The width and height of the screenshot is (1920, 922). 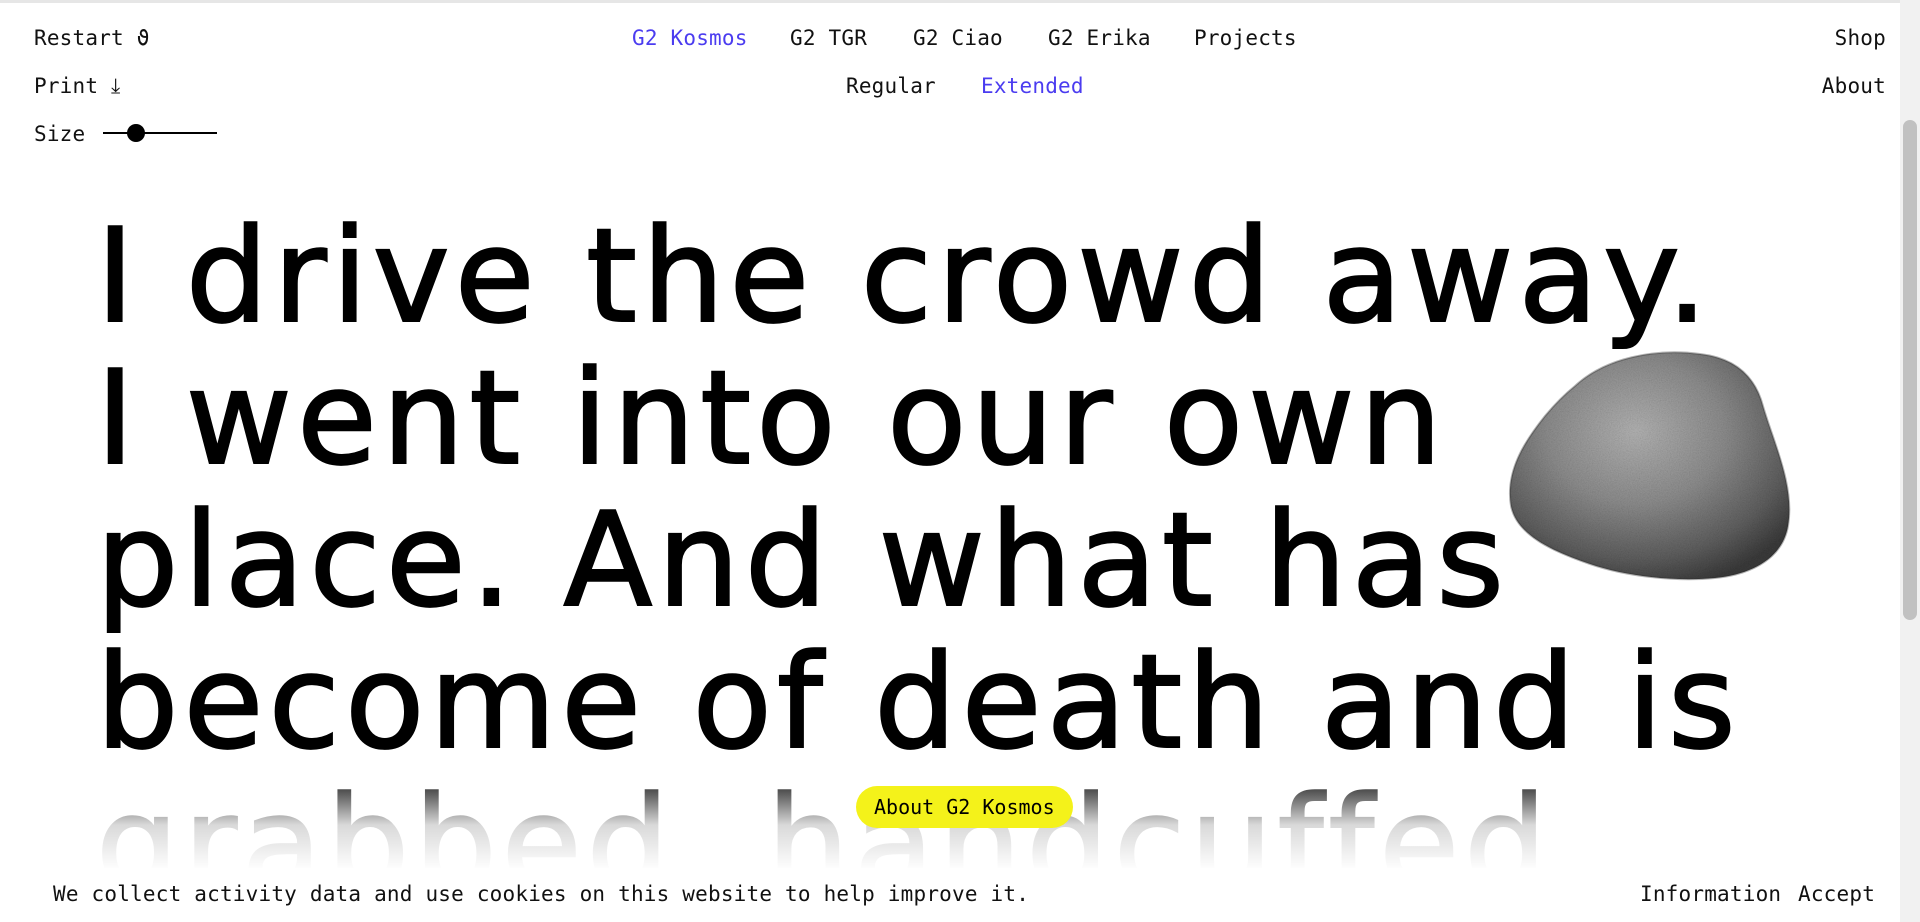 I want to click on page-scrollbar, so click(x=1910, y=461).